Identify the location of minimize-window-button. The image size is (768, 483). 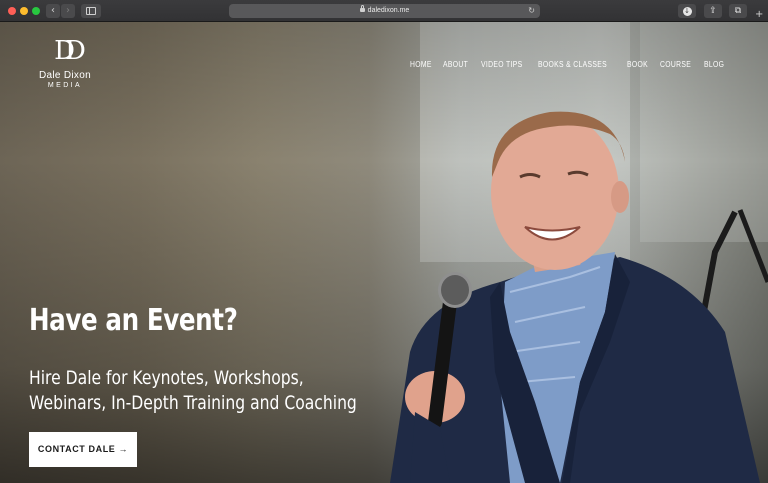
(24, 11).